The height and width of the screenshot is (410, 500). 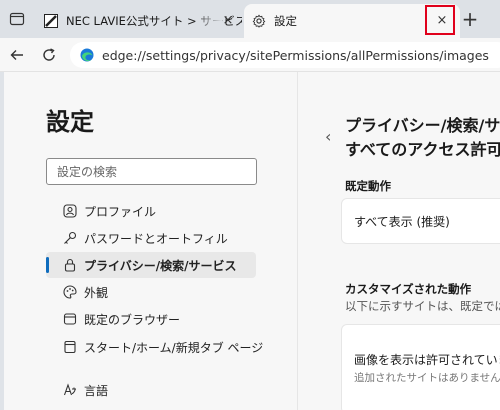 I want to click on section-title: プライバシー/検索/サービス, so click(x=422, y=125).